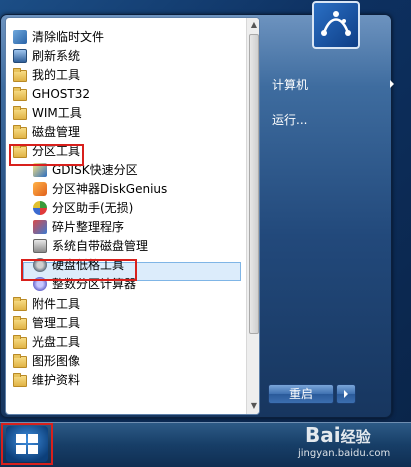 The image size is (411, 467). I want to click on menu-item-label: 分区助手(无损), so click(93, 208).